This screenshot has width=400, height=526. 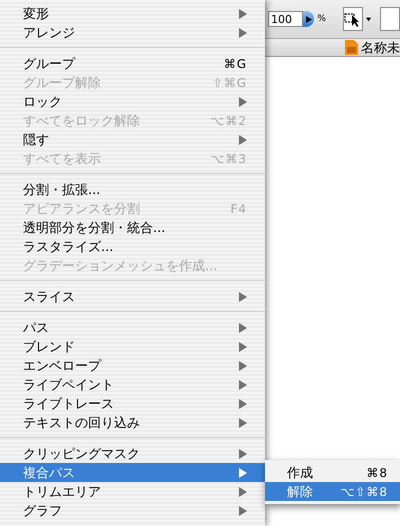 I want to click on menu-item: スライス, so click(x=132, y=296).